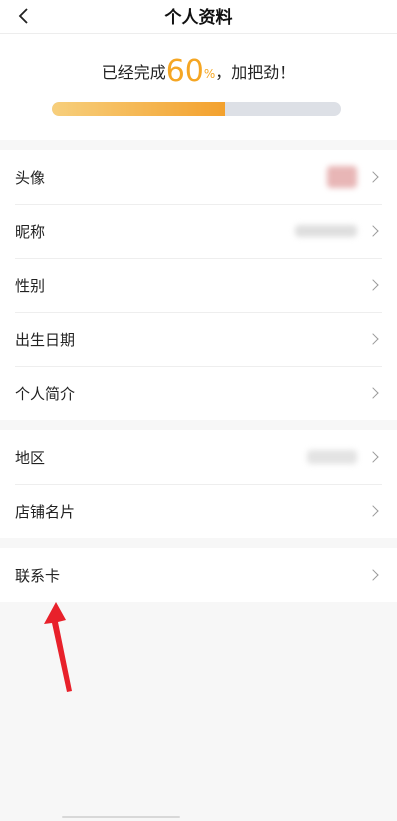  What do you see at coordinates (198, 177) in the screenshot?
I see `row-avatar: 头像` at bounding box center [198, 177].